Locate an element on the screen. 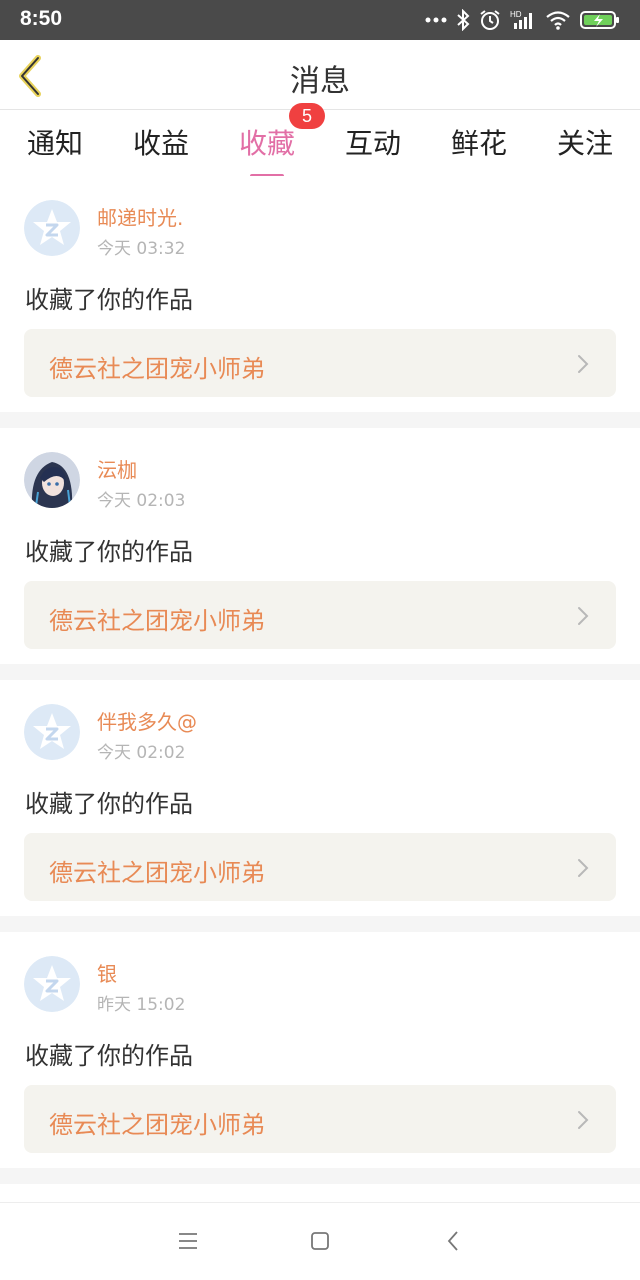 This screenshot has height=1280, width=640. battery-charging-icon is located at coordinates (600, 20).